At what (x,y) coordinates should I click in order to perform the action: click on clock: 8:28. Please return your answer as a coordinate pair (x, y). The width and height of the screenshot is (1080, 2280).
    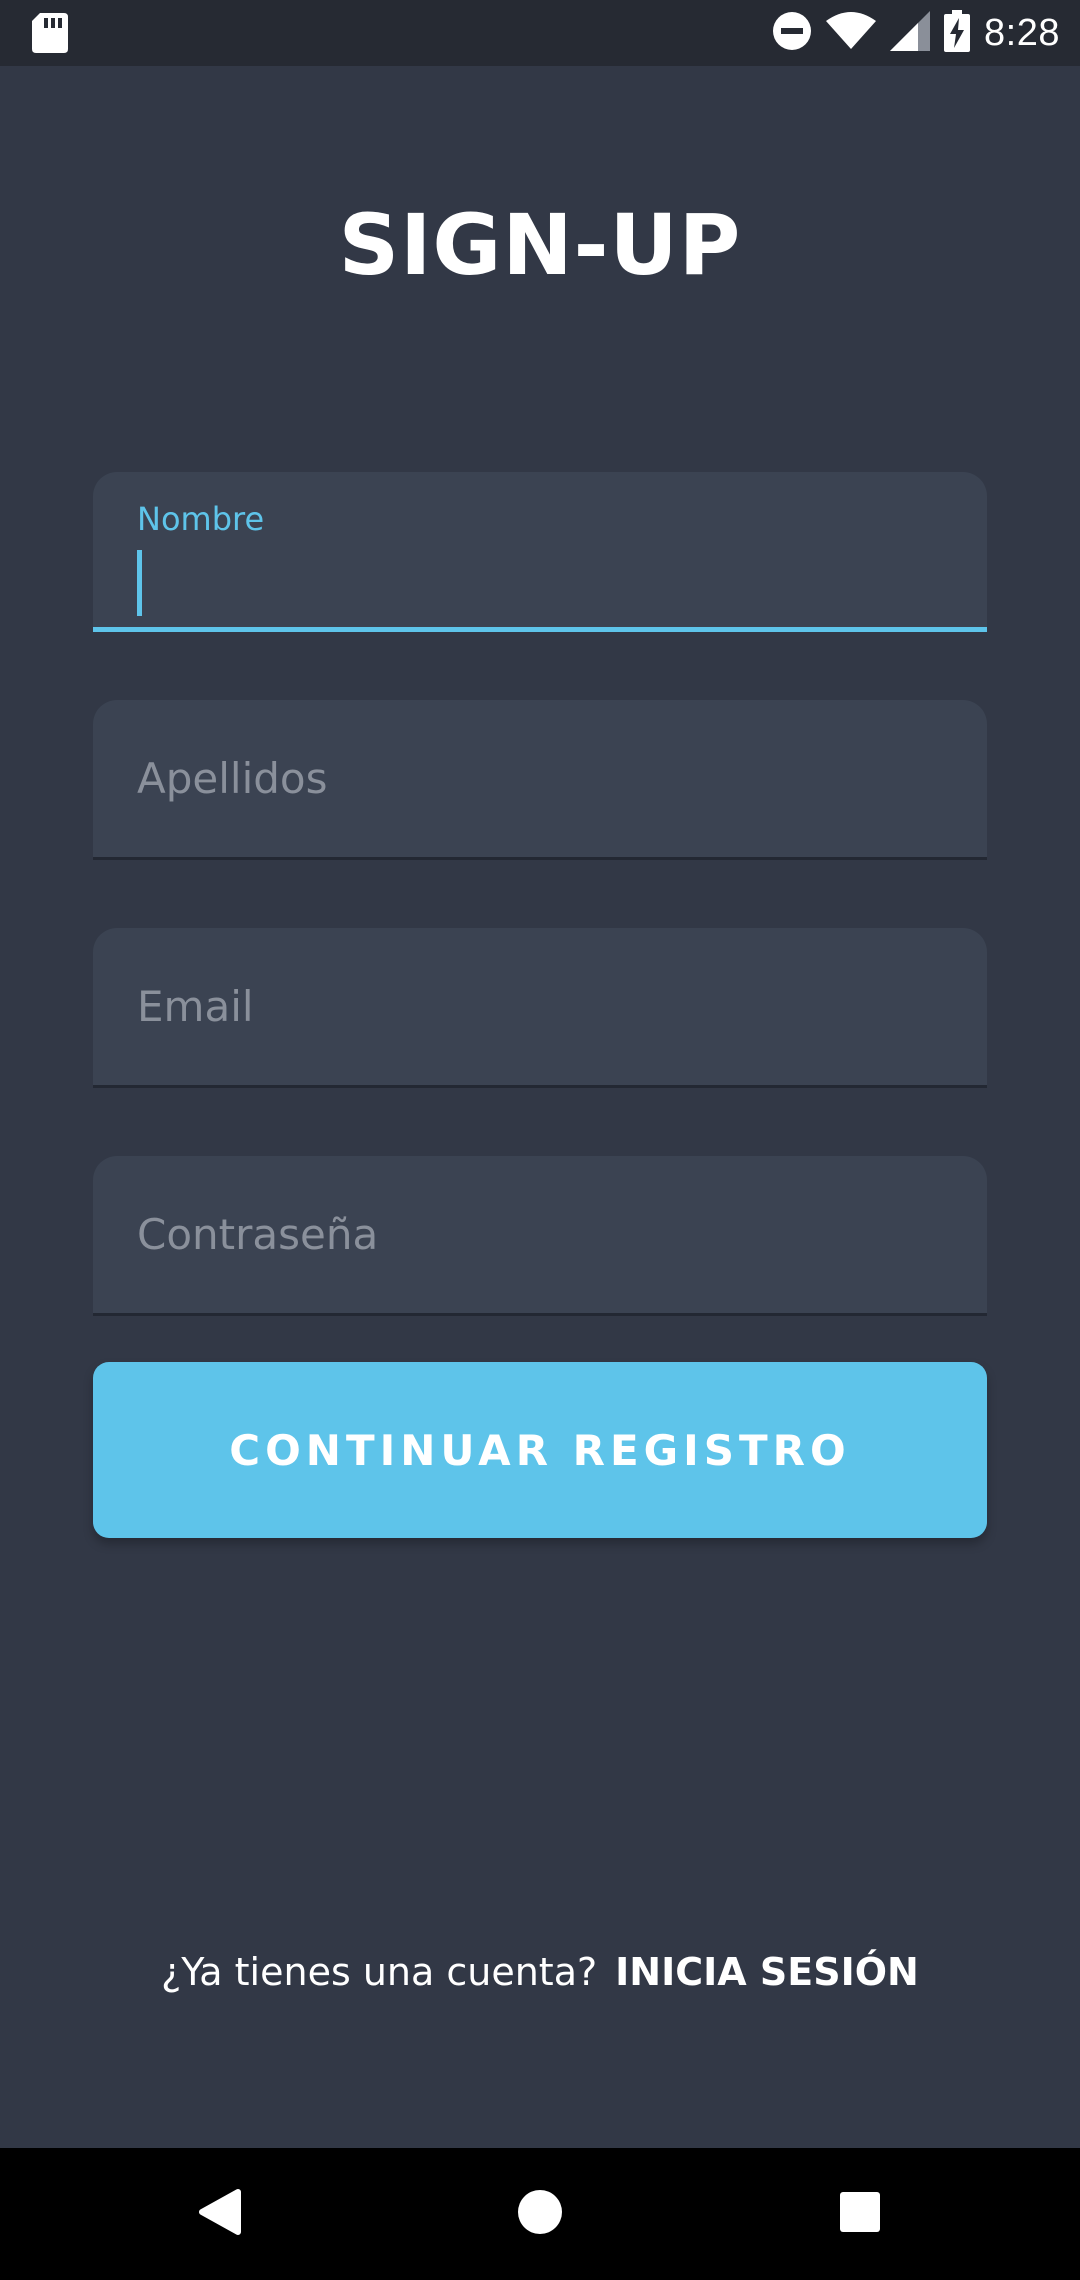
    Looking at the image, I should click on (1022, 32).